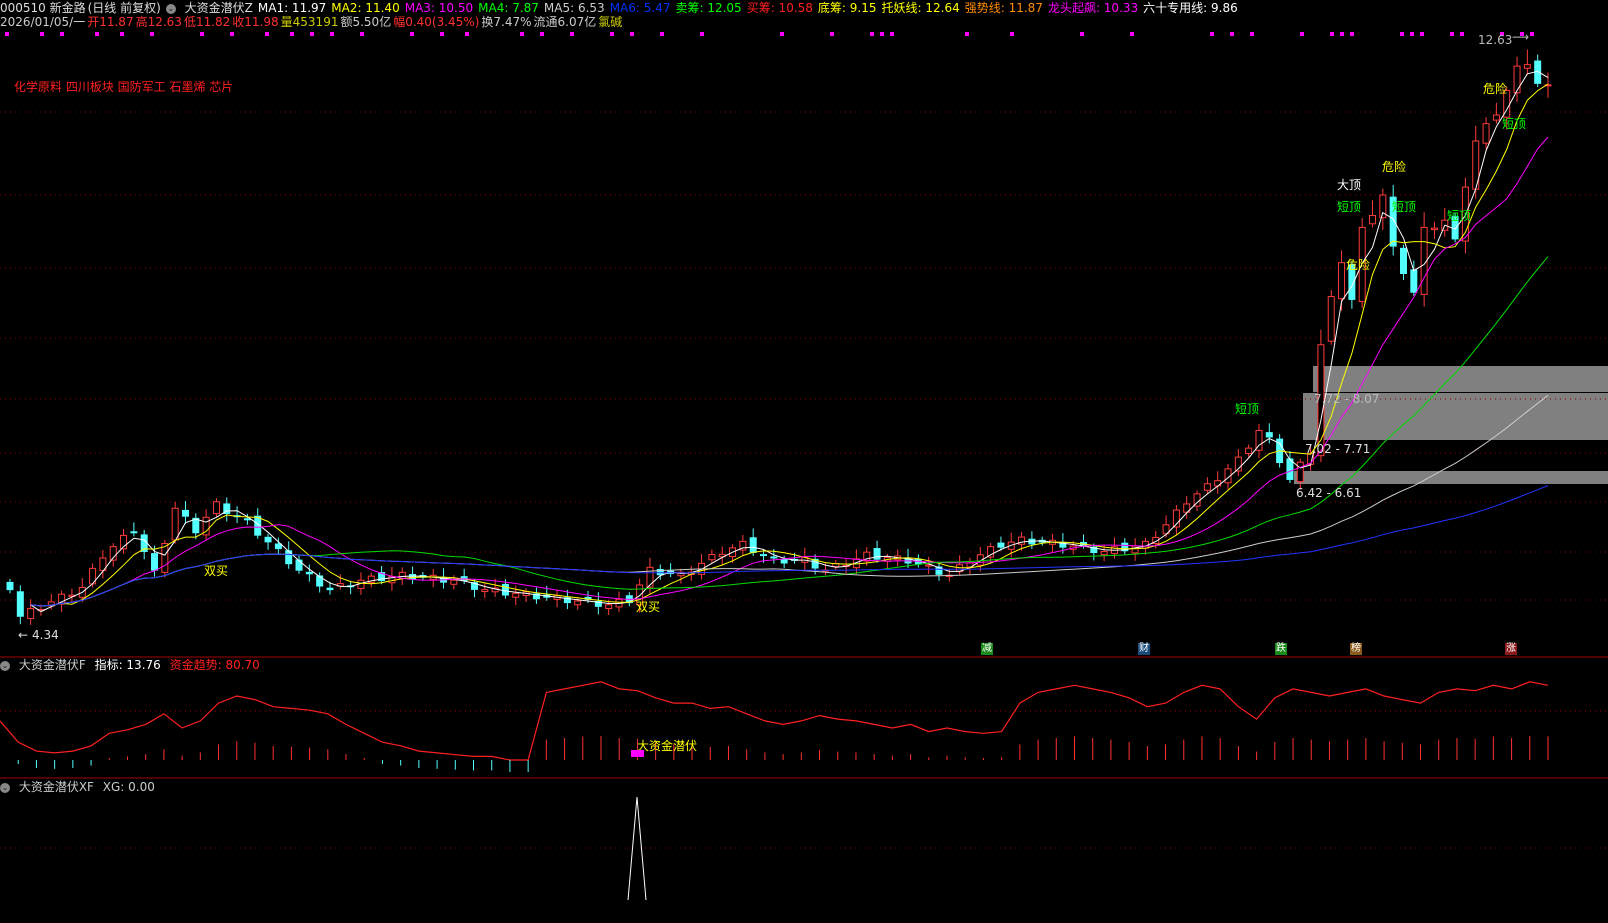 The width and height of the screenshot is (1608, 923). What do you see at coordinates (1495, 40) in the screenshot?
I see `high-price-label: 12.63` at bounding box center [1495, 40].